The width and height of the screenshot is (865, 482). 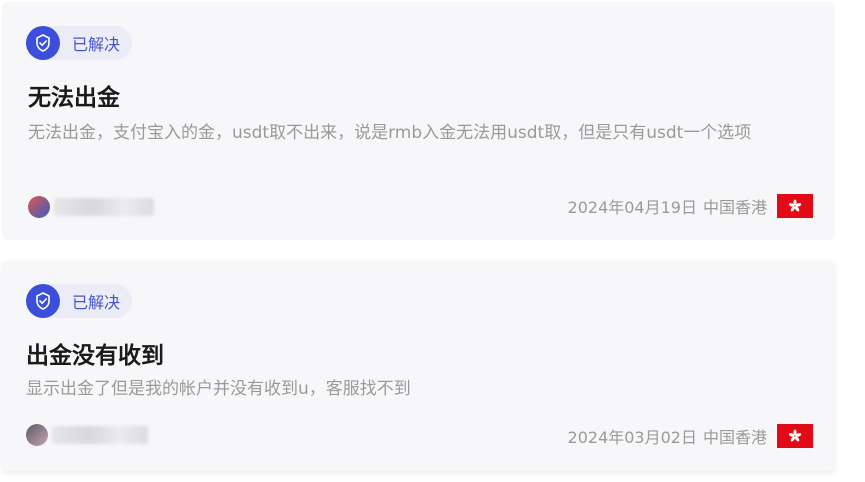 I want to click on complaint-title: 无法出金, so click(x=74, y=95).